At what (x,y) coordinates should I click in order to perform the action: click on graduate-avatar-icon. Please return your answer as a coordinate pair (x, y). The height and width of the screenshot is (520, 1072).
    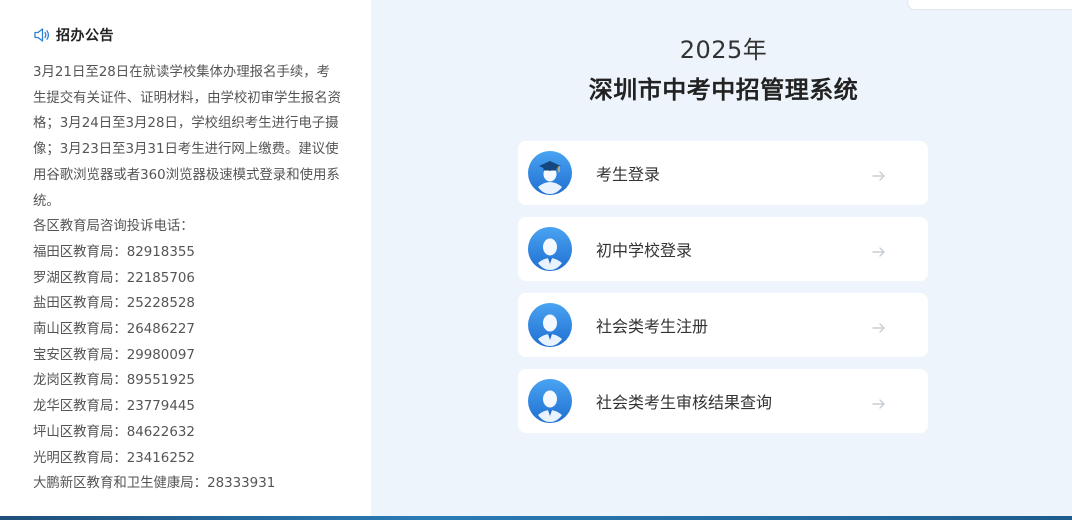
    Looking at the image, I should click on (550, 173).